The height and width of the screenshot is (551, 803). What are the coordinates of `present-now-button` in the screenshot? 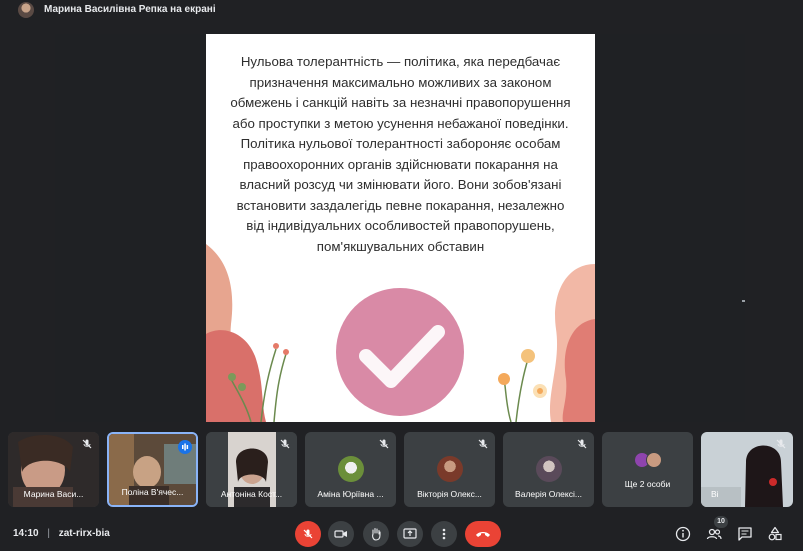 It's located at (410, 534).